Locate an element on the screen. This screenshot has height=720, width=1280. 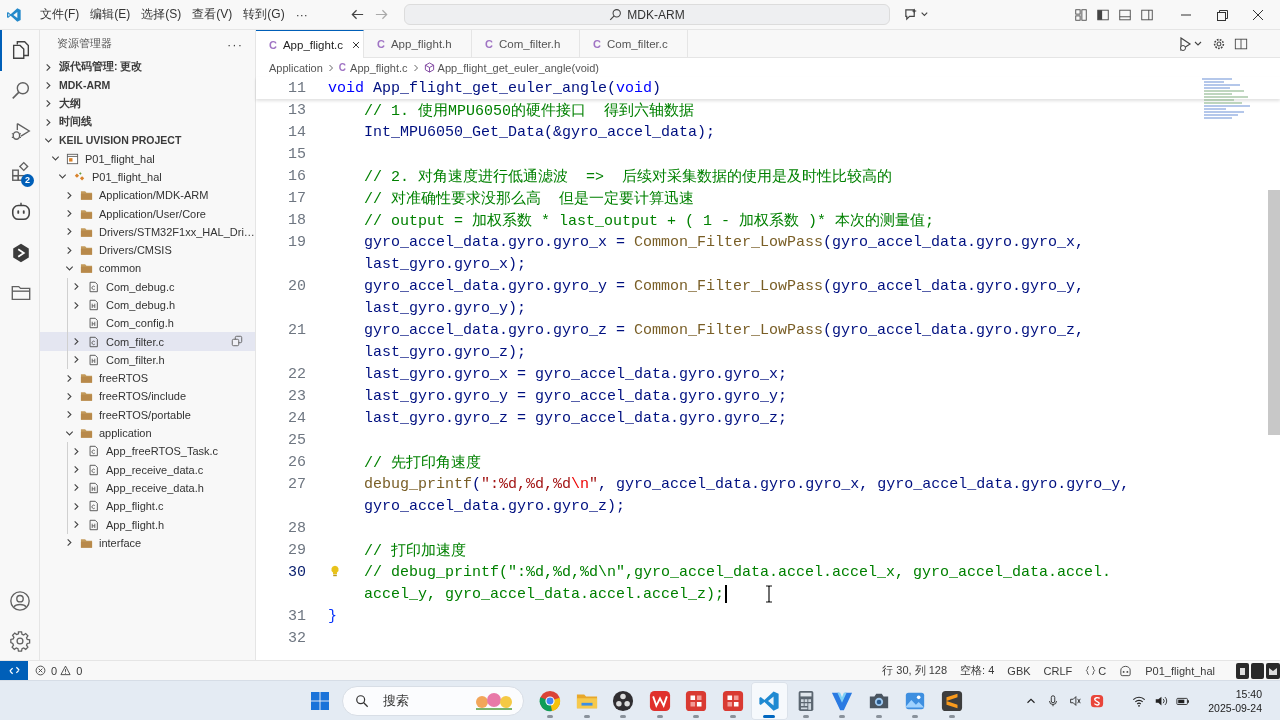
tree-item: Com_filter.h is located at coordinates (147, 360).